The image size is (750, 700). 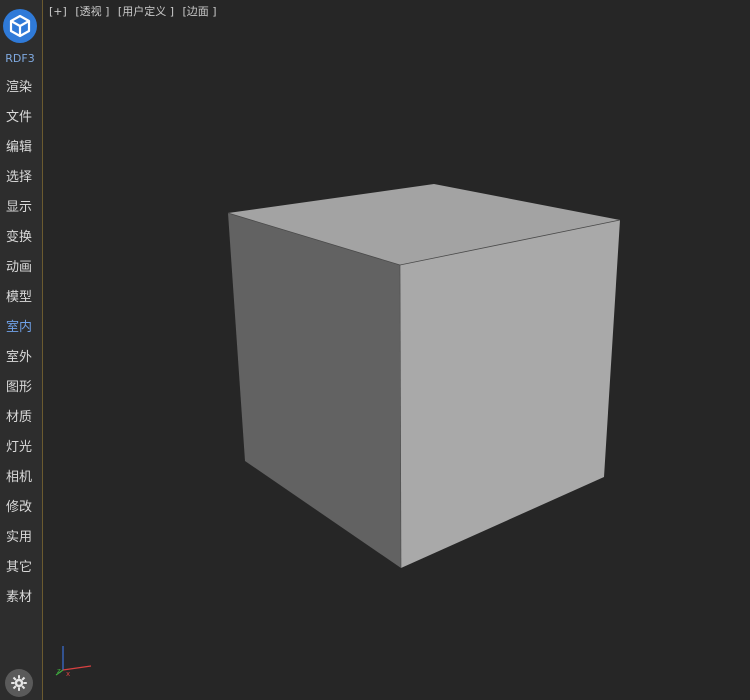 What do you see at coordinates (20, 238) in the screenshot?
I see `sidebar-item-5: 变换` at bounding box center [20, 238].